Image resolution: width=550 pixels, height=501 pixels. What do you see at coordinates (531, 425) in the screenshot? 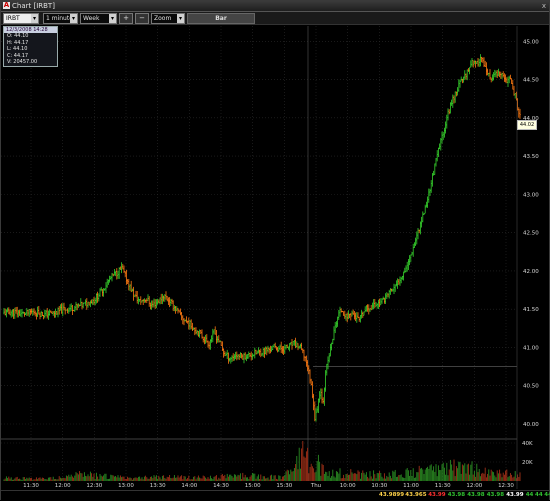
I see `price-tick-label: 40.00` at bounding box center [531, 425].